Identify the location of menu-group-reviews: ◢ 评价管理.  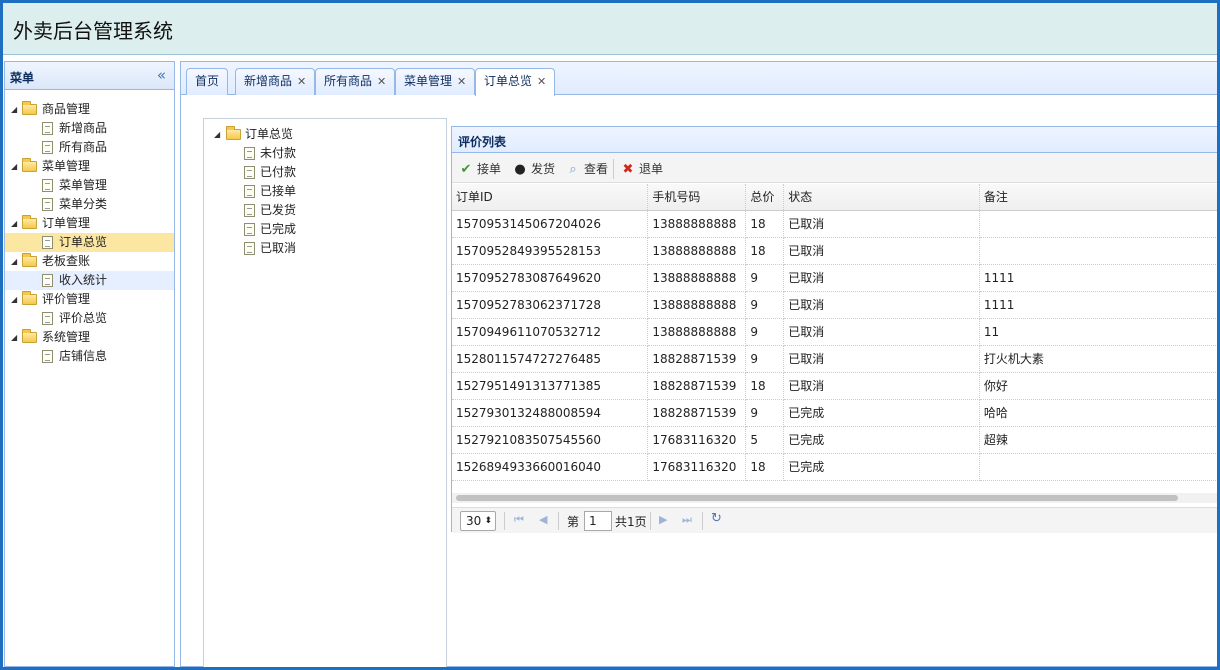
(89, 299).